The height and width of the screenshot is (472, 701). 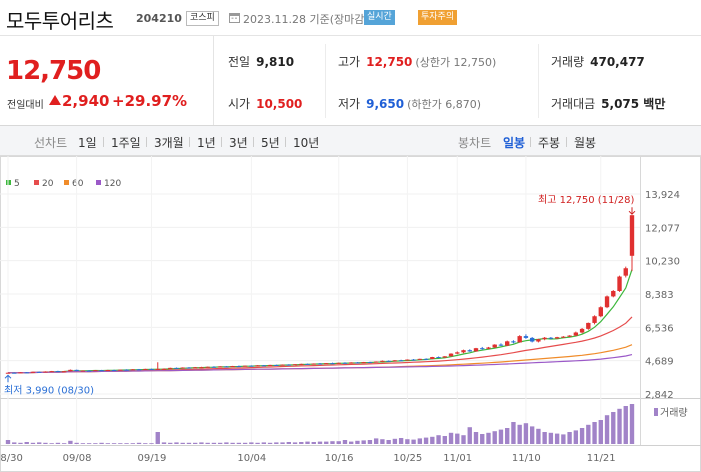 I want to click on x-tick-label: 11/10, so click(x=526, y=458).